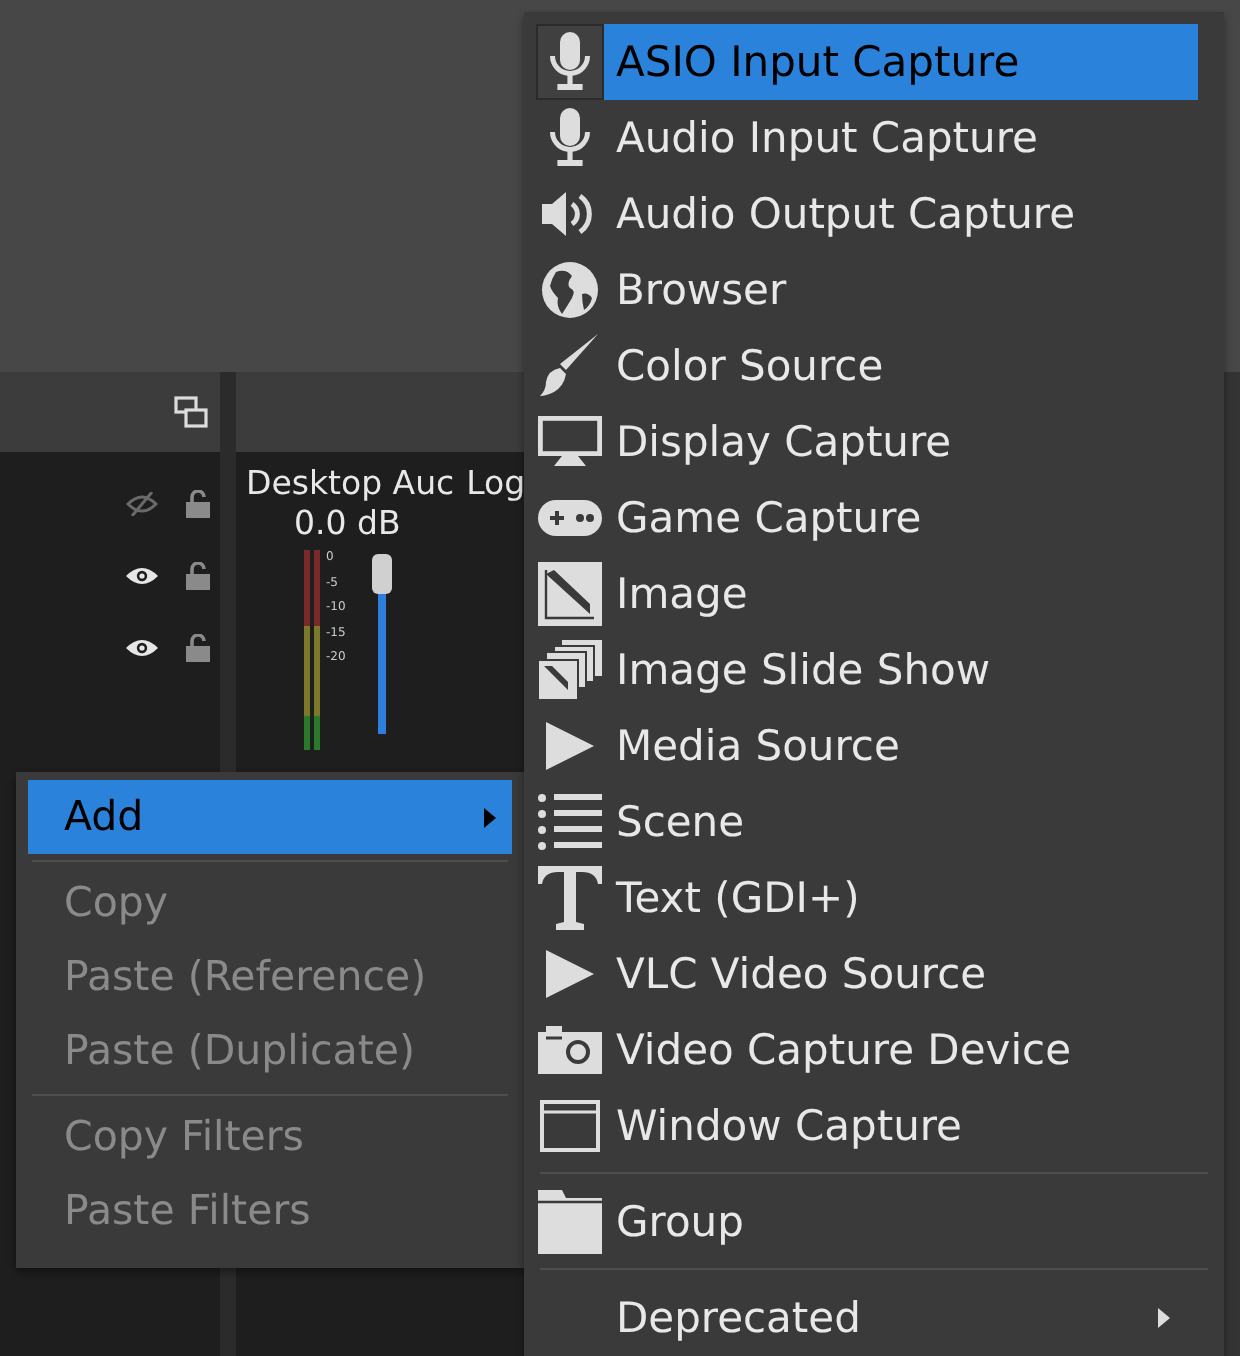  I want to click on menu-item: Media Source, so click(901, 746).